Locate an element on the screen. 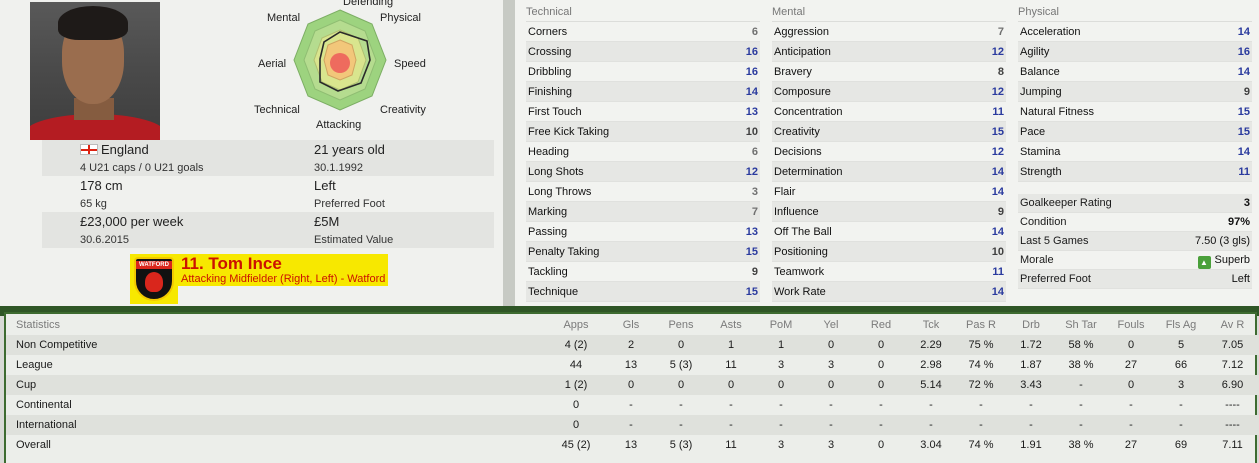 The height and width of the screenshot is (463, 1259). stats-header-gls: Gls is located at coordinates (631, 324).